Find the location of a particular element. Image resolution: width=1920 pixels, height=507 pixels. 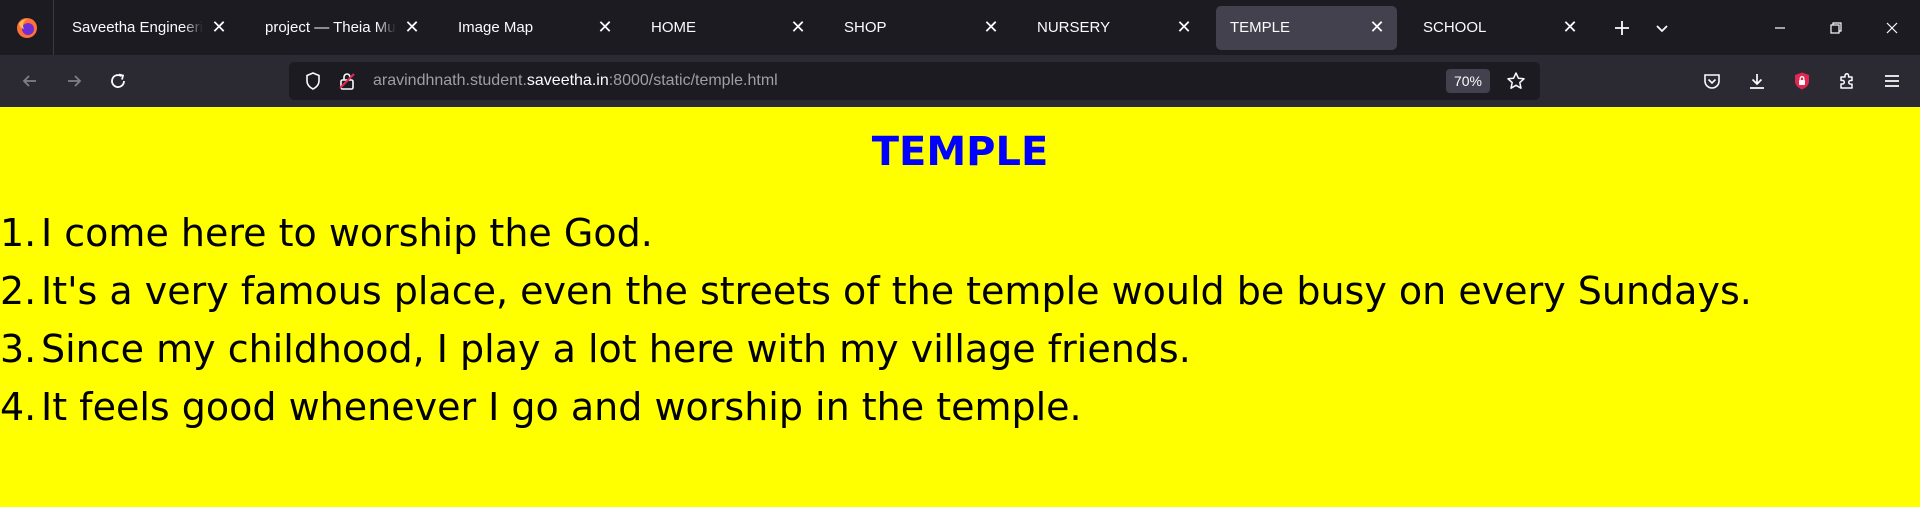

tab-label: SCHOOL is located at coordinates (1455, 27).